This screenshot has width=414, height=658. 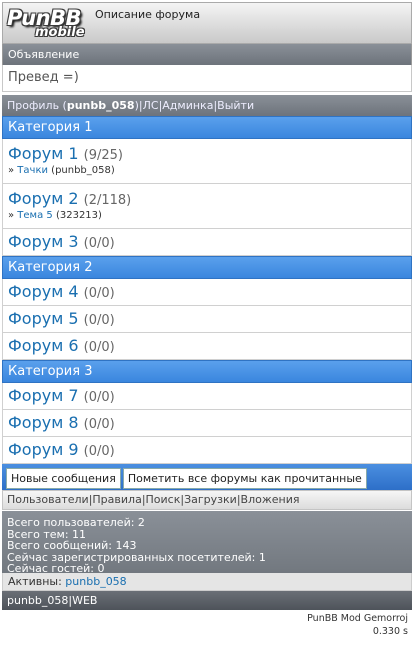 What do you see at coordinates (60, 32) in the screenshot?
I see `logo-subtext: mobile` at bounding box center [60, 32].